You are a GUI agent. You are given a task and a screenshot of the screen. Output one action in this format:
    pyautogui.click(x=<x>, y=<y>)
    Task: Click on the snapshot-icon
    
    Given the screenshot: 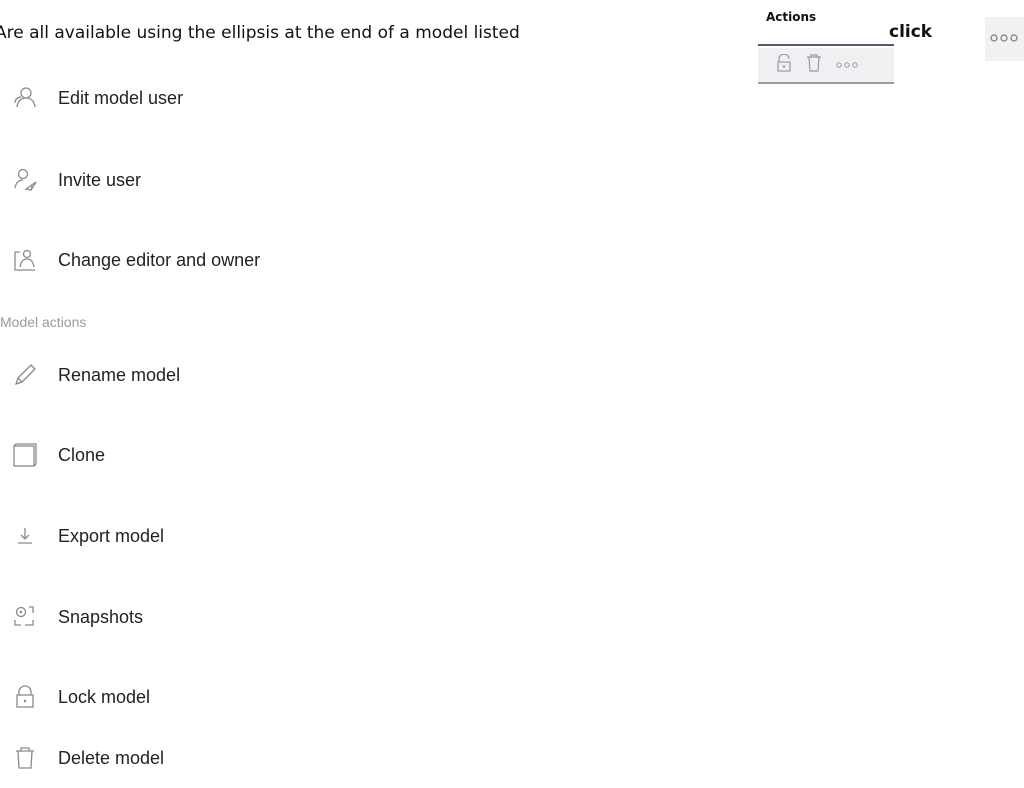 What is the action you would take?
    pyautogui.click(x=25, y=617)
    